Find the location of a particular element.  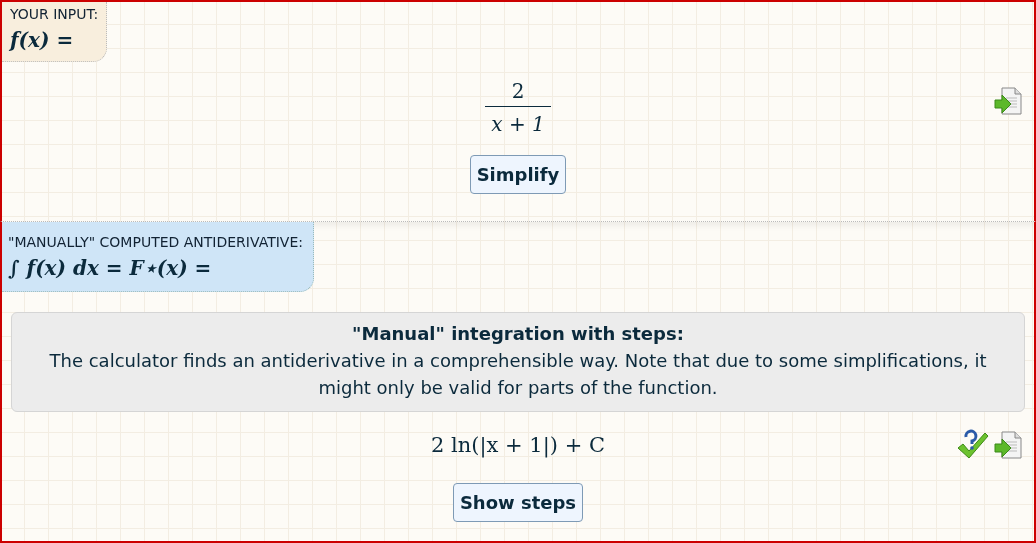

info-text: The calculator finds an antiderivative in a comprehensible way. Note that due to some simplifications, it might only be valid for parts of the function. is located at coordinates (518, 374).